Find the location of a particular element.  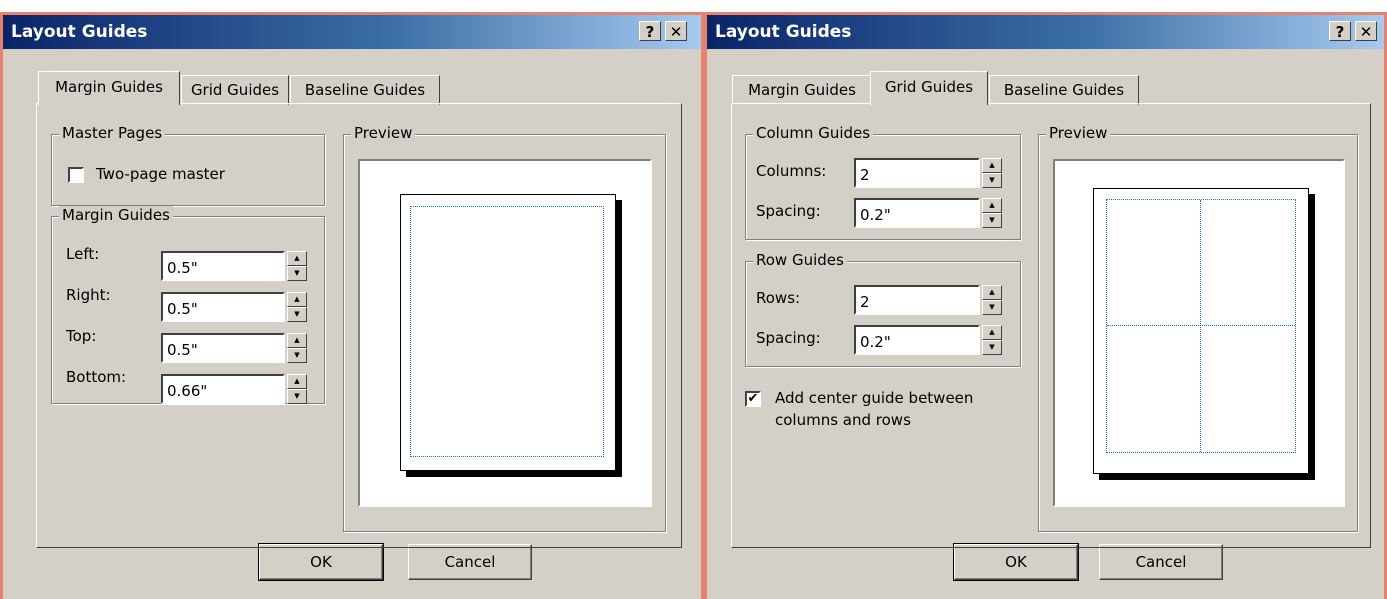

bottom-margin-label: Bottom: is located at coordinates (96, 377).